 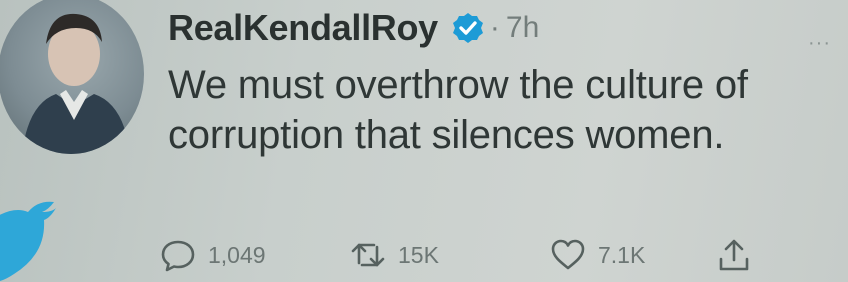 I want to click on like-button: 7.1K, so click(x=597, y=255).